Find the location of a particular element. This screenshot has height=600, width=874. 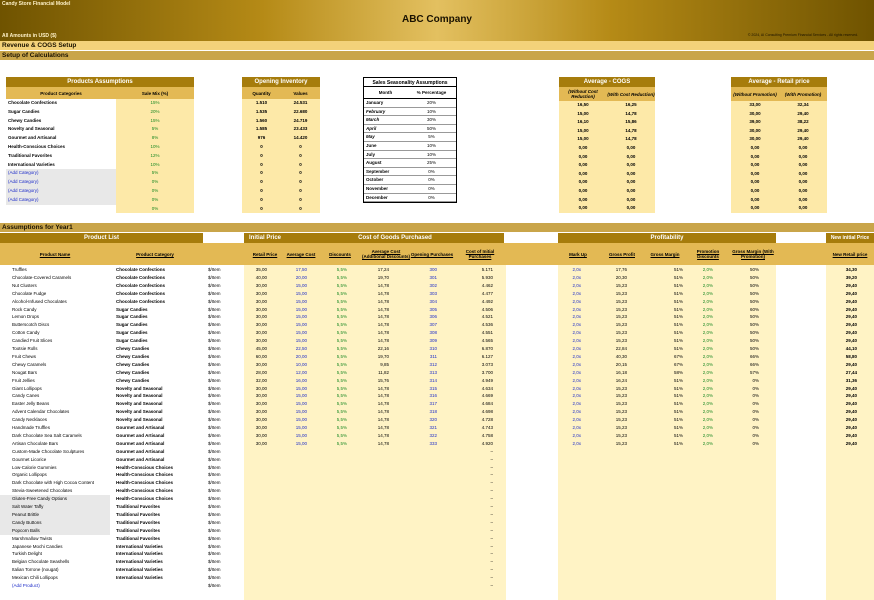

product-name: Popcorn Balls is located at coordinates (61, 531).